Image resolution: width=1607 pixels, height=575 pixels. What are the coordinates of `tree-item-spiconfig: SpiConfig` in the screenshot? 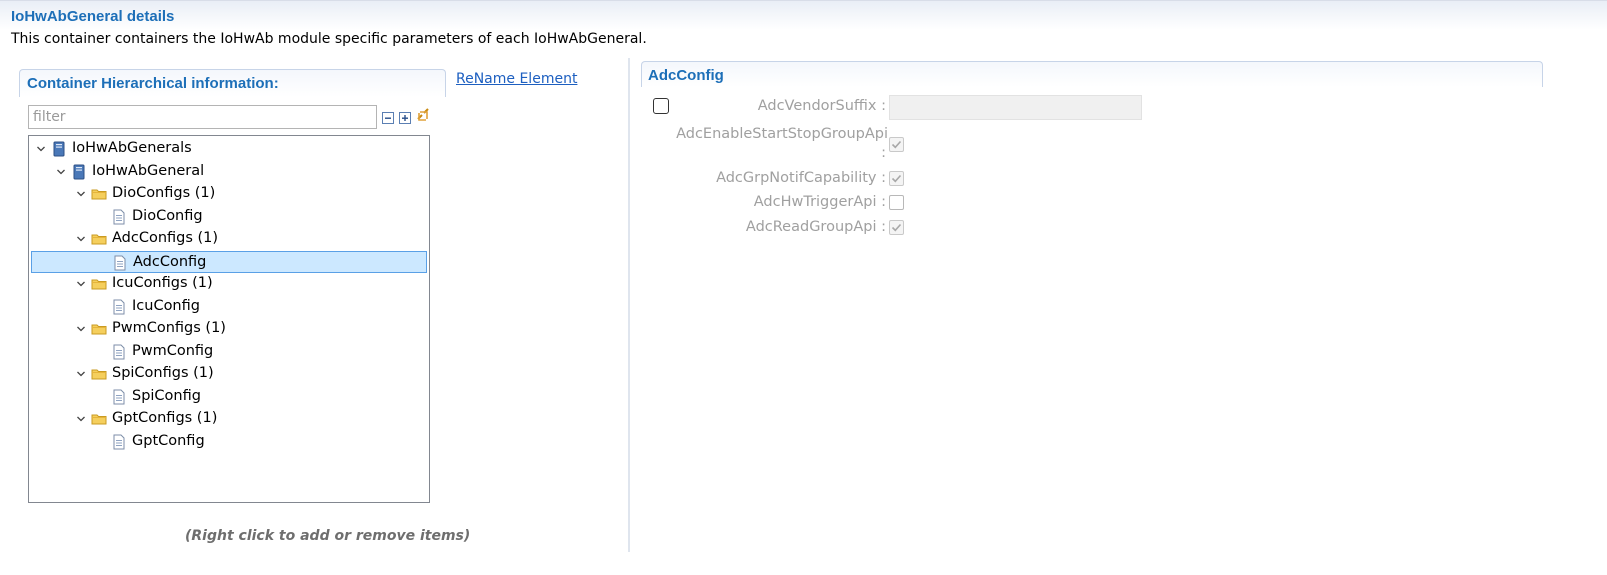 It's located at (229, 397).